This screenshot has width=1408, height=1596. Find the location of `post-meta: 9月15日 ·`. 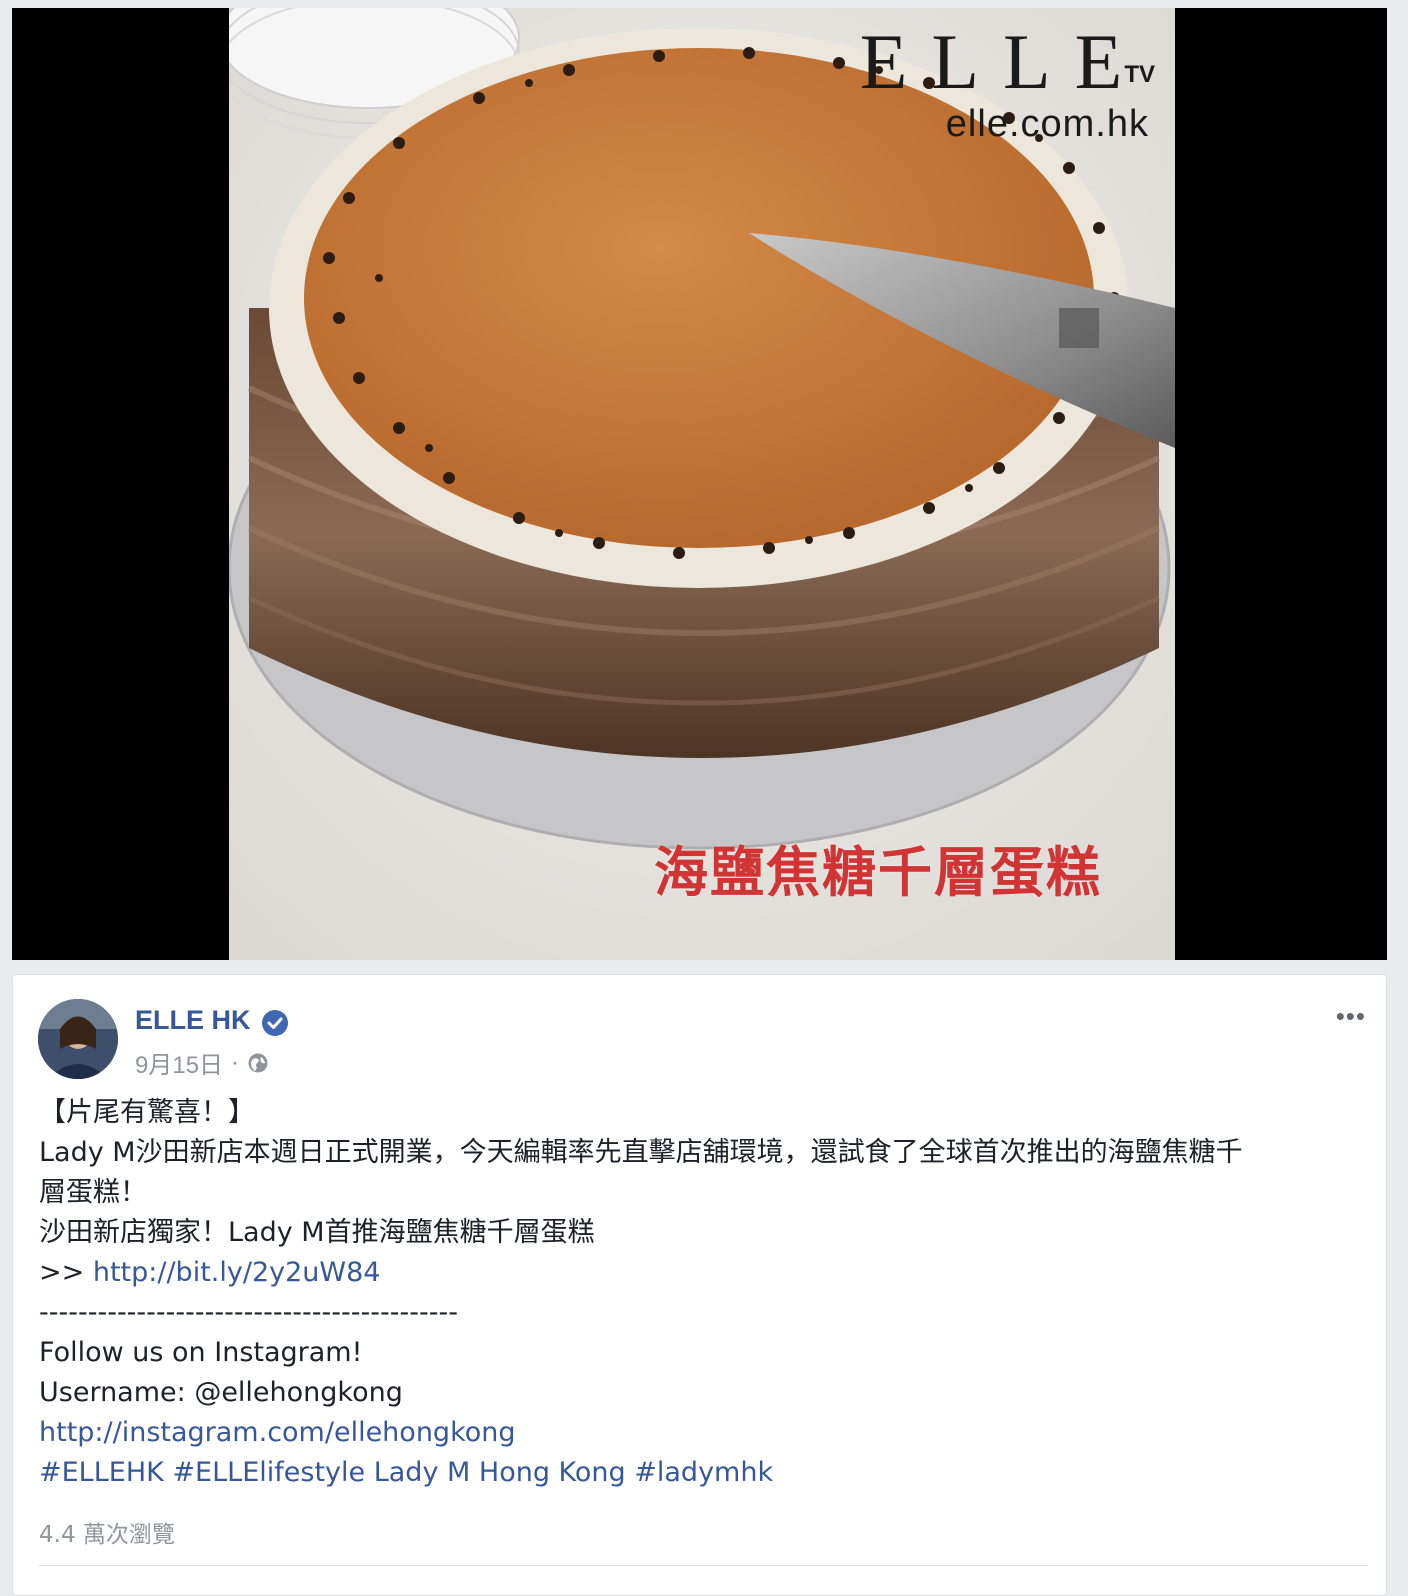

post-meta: 9月15日 · is located at coordinates (202, 1062).